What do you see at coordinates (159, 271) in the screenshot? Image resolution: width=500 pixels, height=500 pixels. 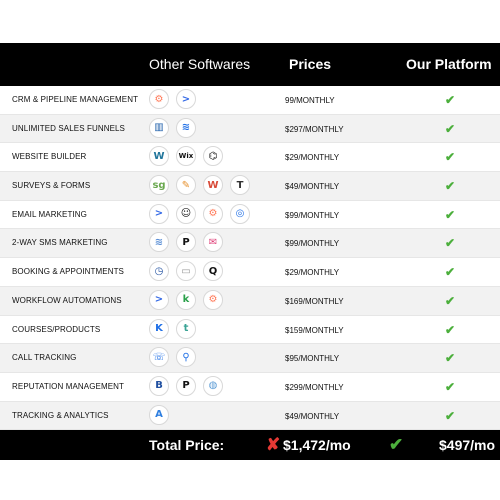 I see `calendly-icon: ◷` at bounding box center [159, 271].